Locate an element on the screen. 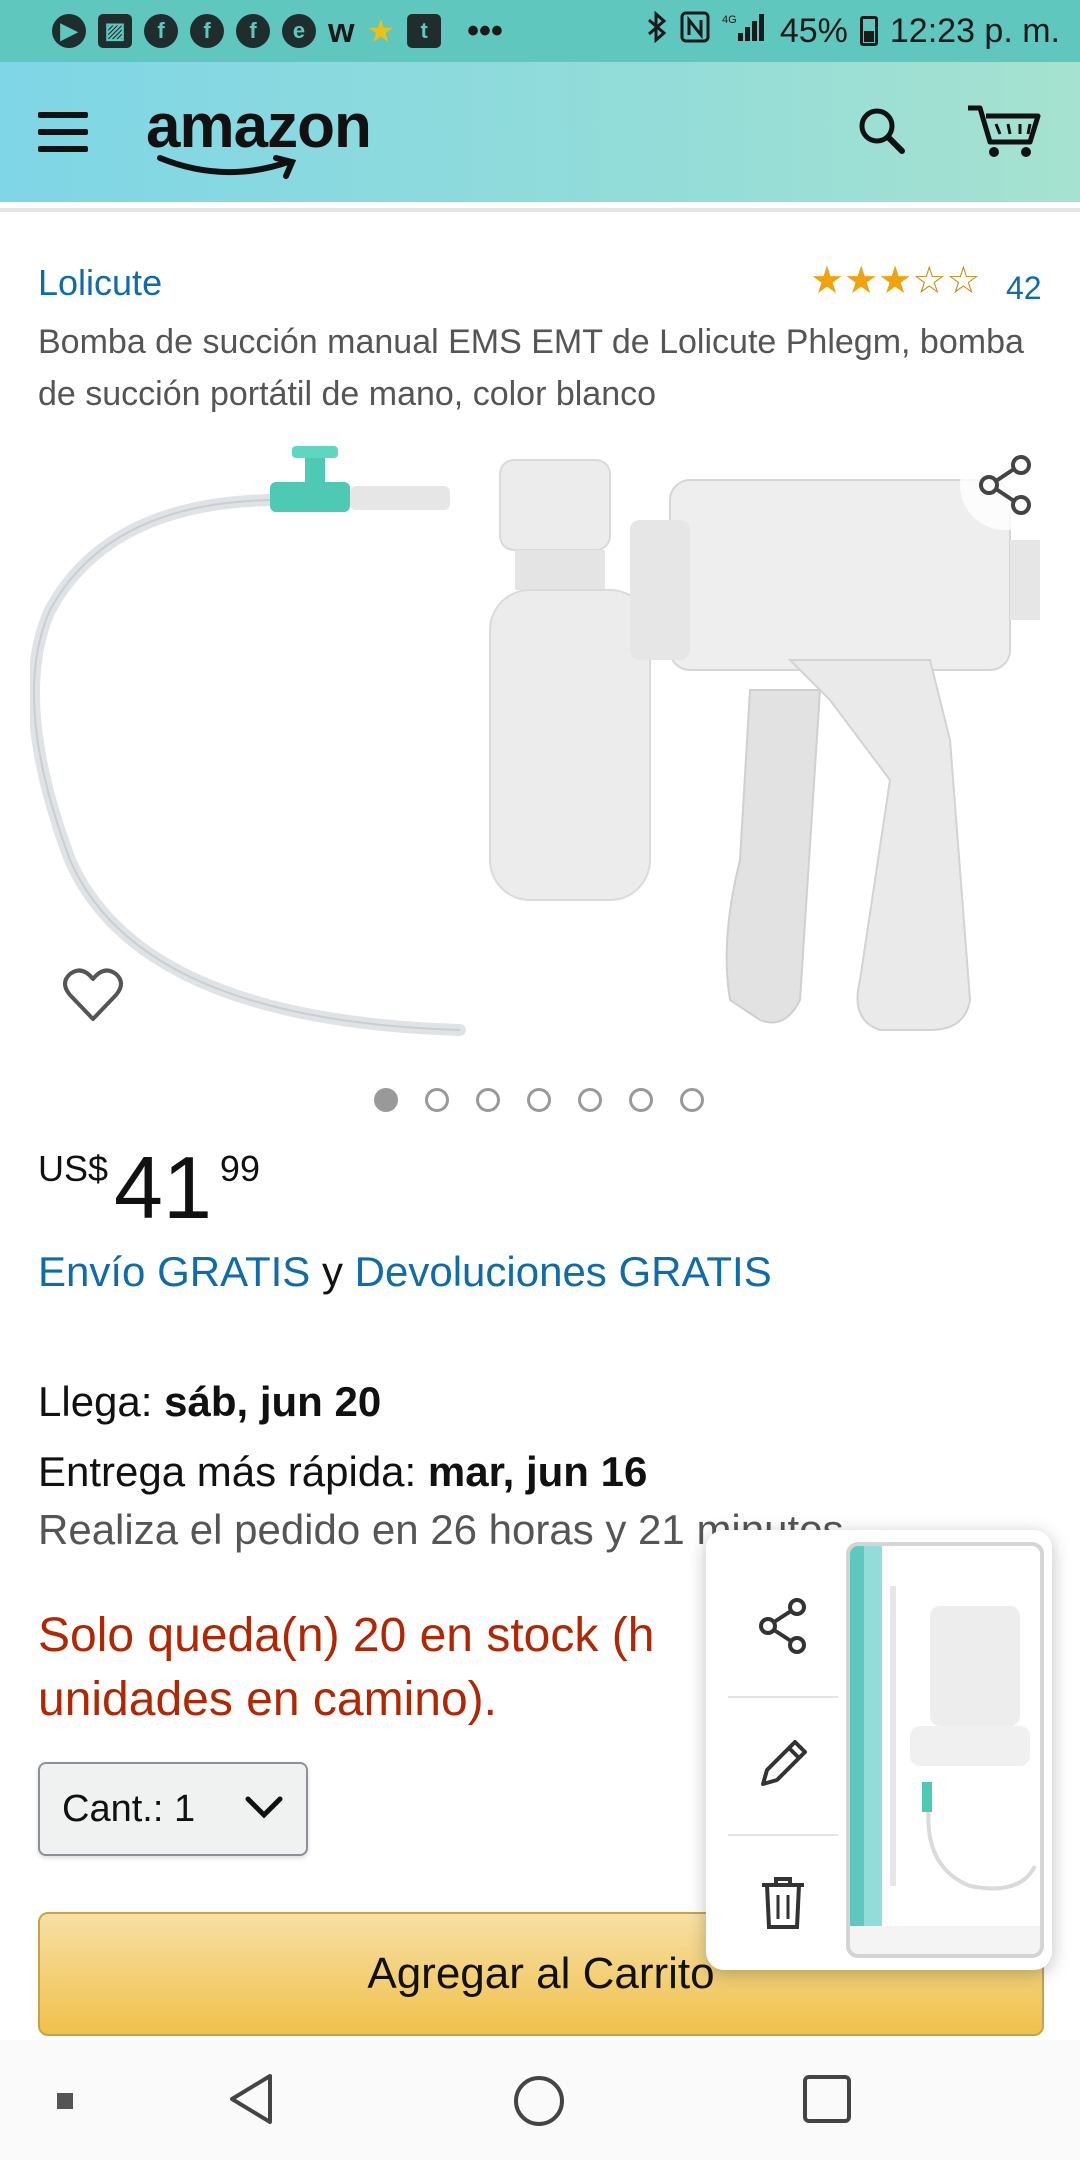 This screenshot has width=1080, height=2160. signal-icon: 4G is located at coordinates (745, 31).